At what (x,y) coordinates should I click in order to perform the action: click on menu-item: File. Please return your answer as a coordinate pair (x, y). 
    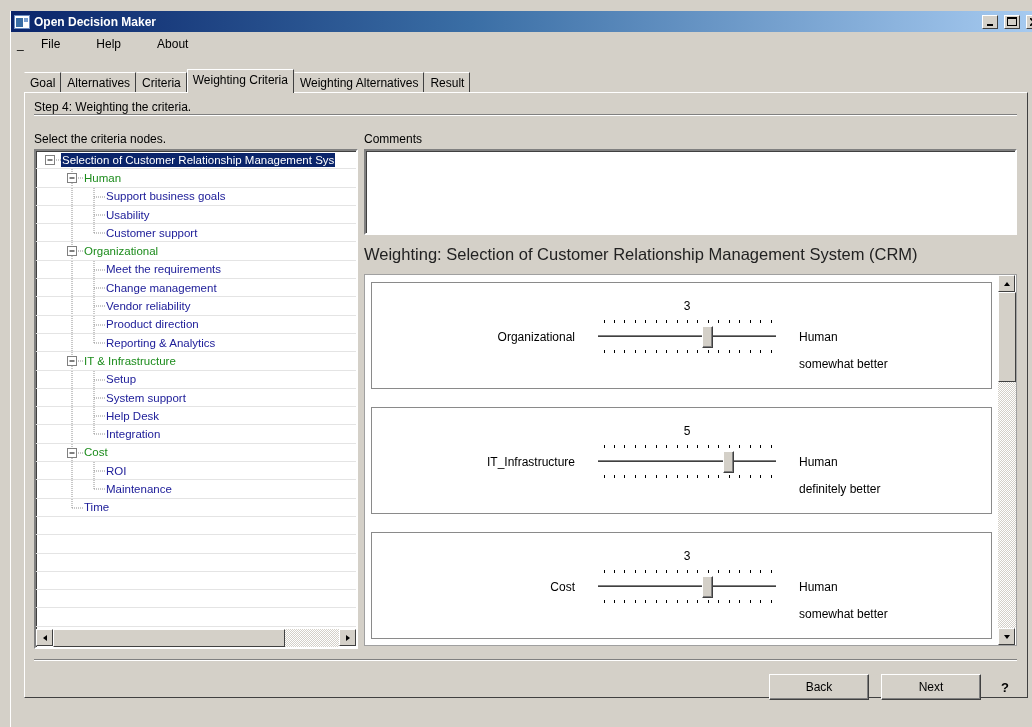
    Looking at the image, I should click on (51, 44).